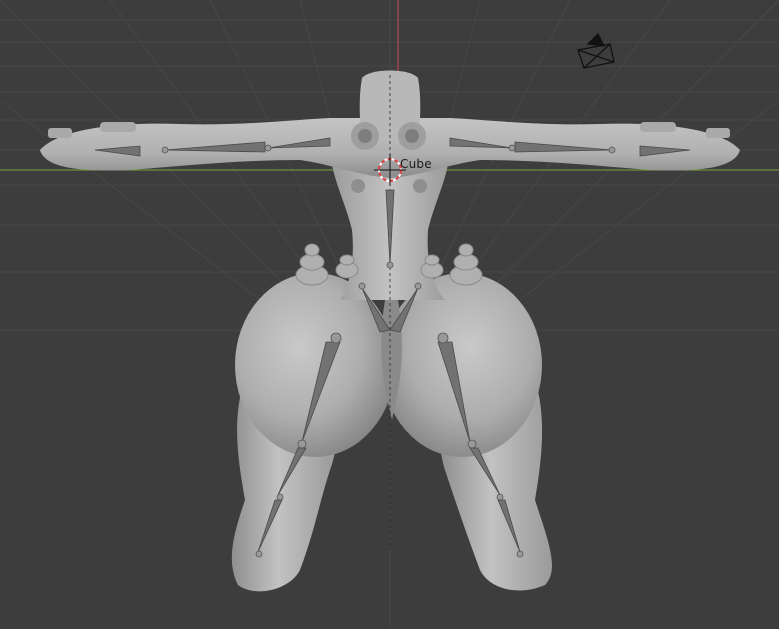 This screenshot has width=779, height=629. What do you see at coordinates (416, 164) in the screenshot?
I see `object-name-label: Cube` at bounding box center [416, 164].